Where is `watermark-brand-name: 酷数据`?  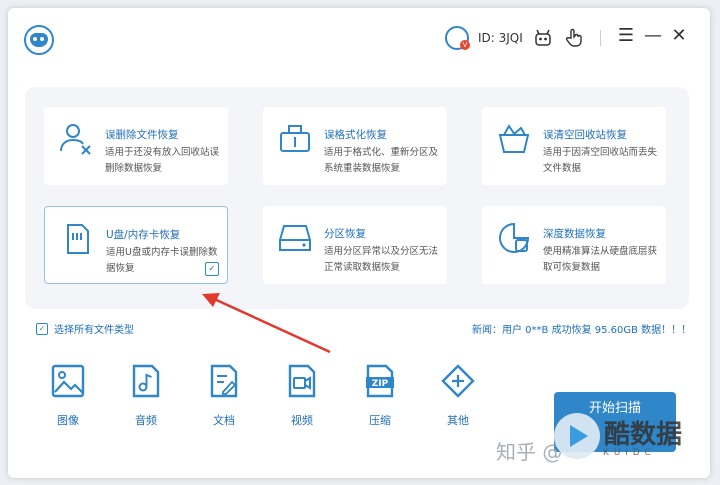 watermark-brand-name: 酷数据 is located at coordinates (643, 435).